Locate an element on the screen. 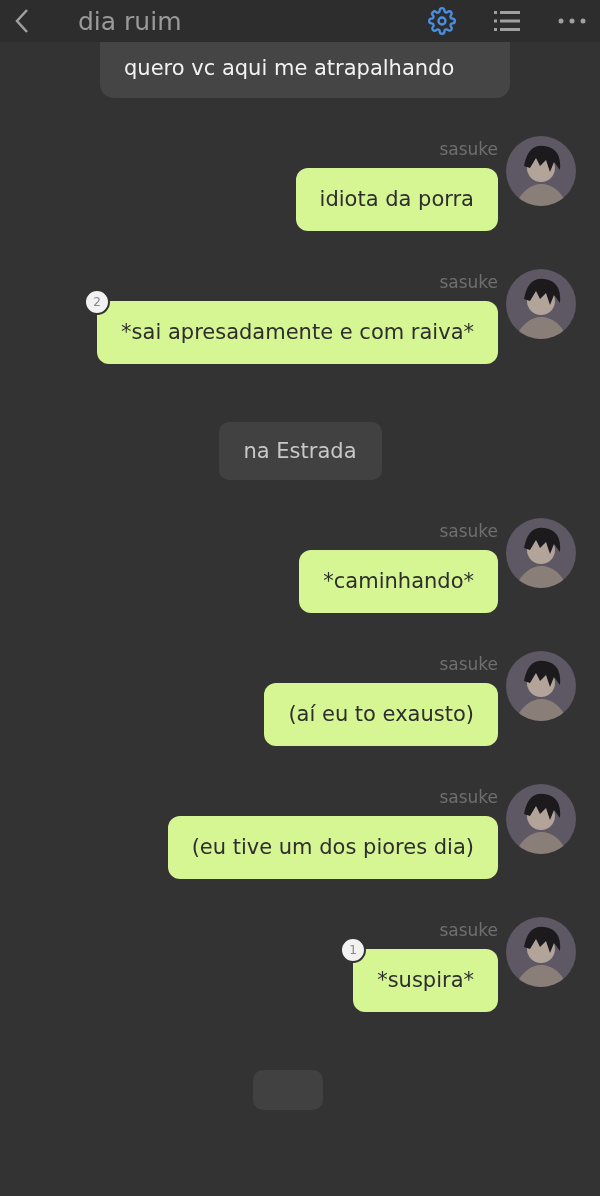  message-bubble: idiota da porra is located at coordinates (396, 199).